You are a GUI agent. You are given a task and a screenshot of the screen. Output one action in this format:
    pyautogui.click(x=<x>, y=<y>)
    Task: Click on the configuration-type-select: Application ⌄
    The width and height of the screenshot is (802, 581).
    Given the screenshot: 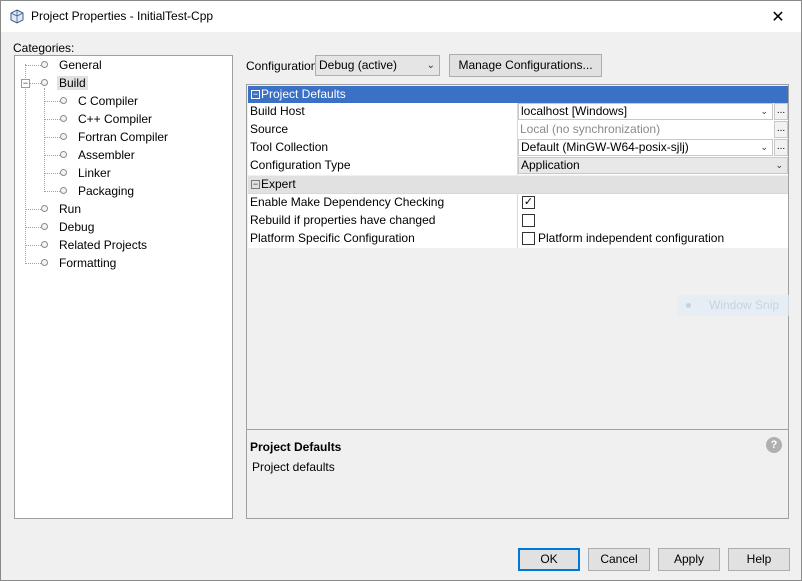 What is the action you would take?
    pyautogui.click(x=653, y=165)
    